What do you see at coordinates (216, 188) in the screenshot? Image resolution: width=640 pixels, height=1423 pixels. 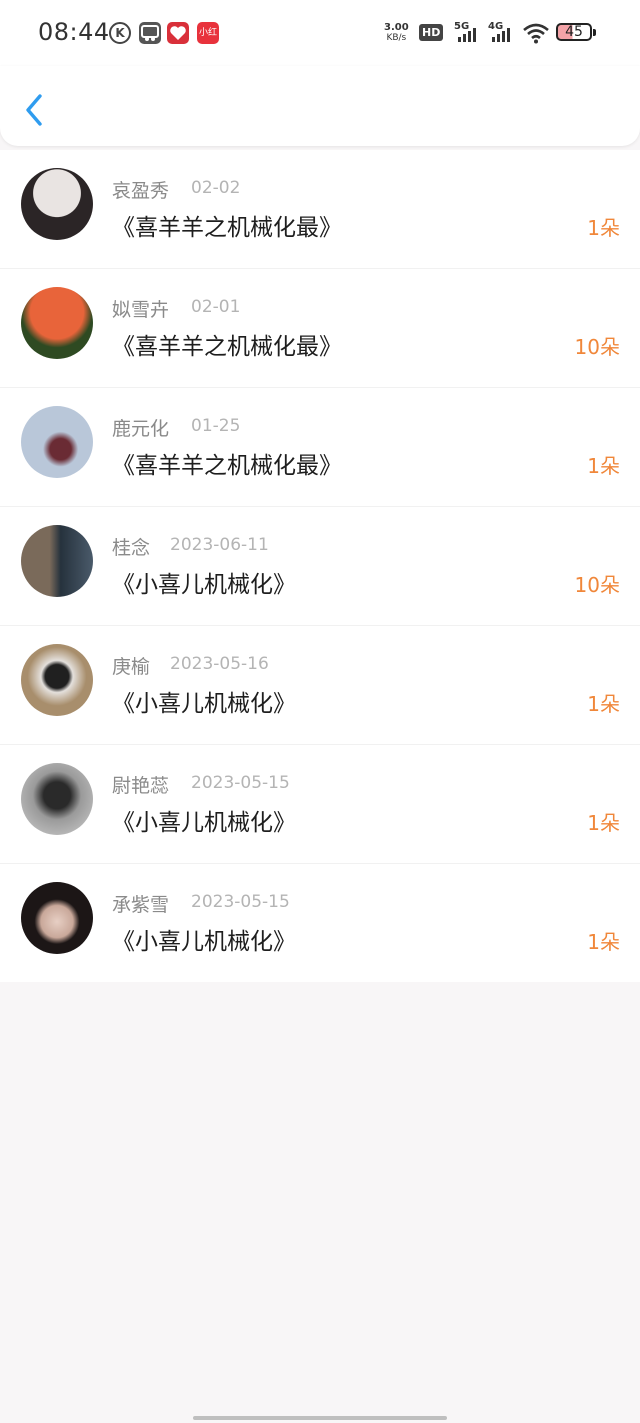 I see `record-date: 02-02` at bounding box center [216, 188].